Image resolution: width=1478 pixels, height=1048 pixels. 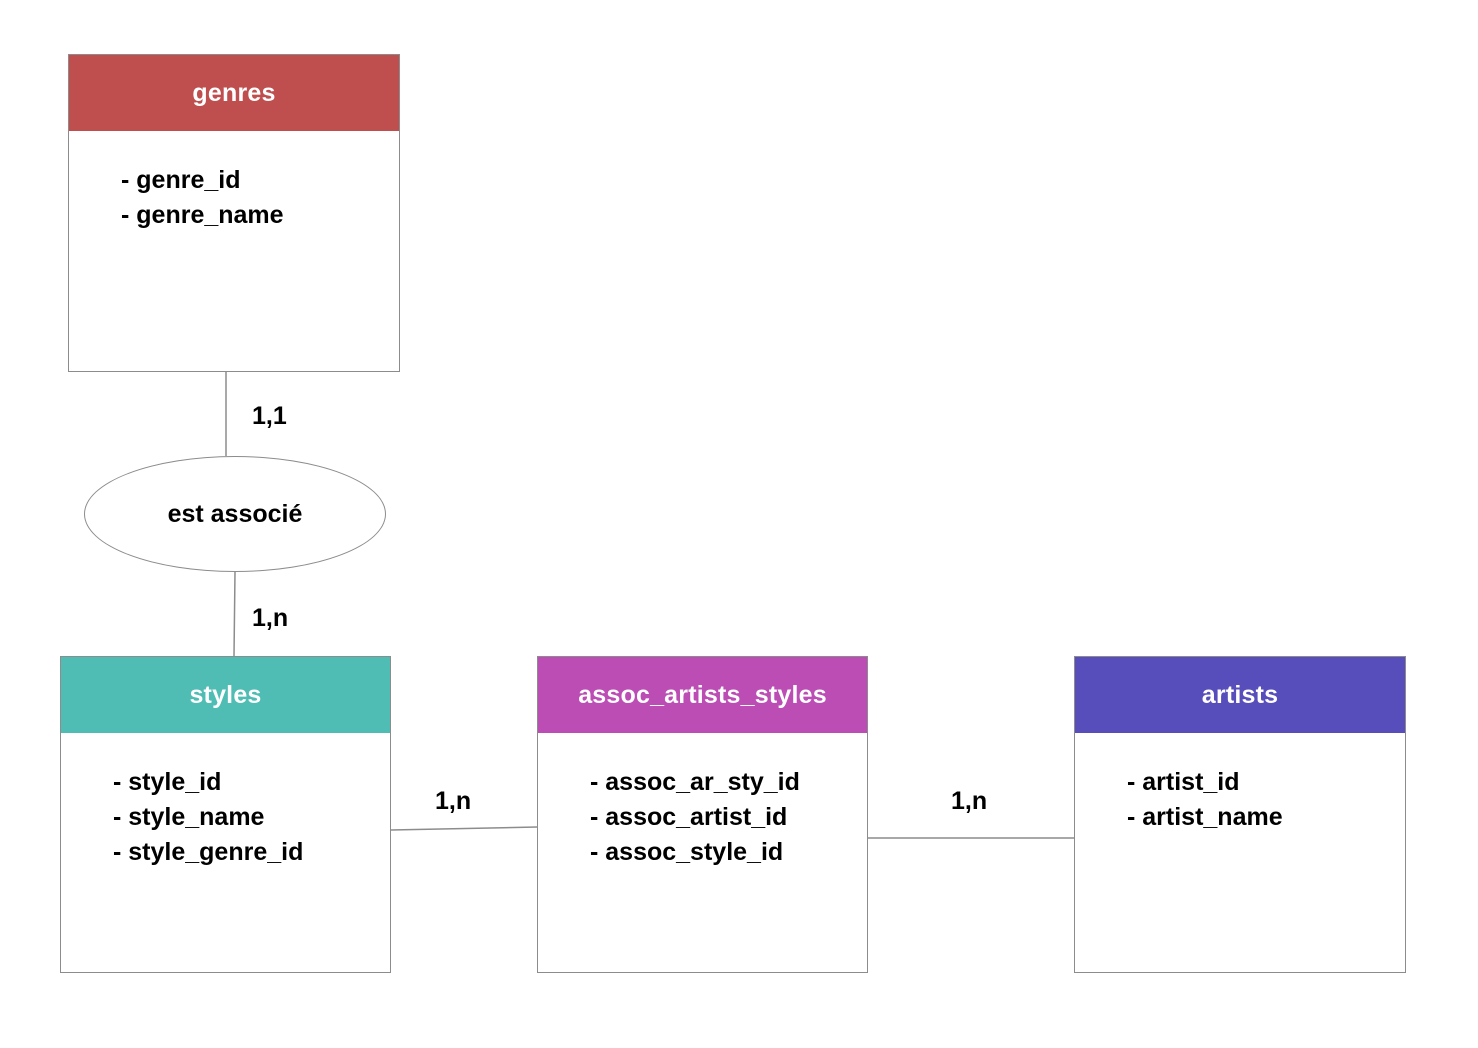 I want to click on entity-artists-header: artists, so click(x=1240, y=695).